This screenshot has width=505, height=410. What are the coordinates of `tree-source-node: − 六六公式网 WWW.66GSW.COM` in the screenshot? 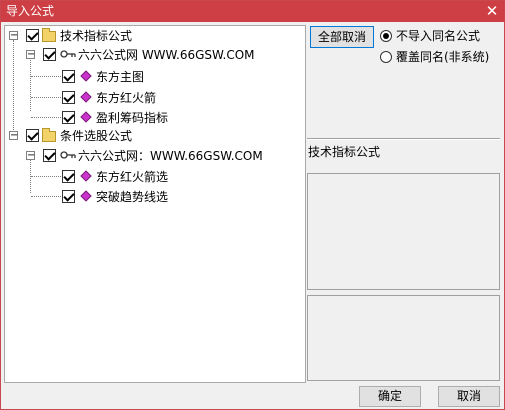 It's located at (150, 54).